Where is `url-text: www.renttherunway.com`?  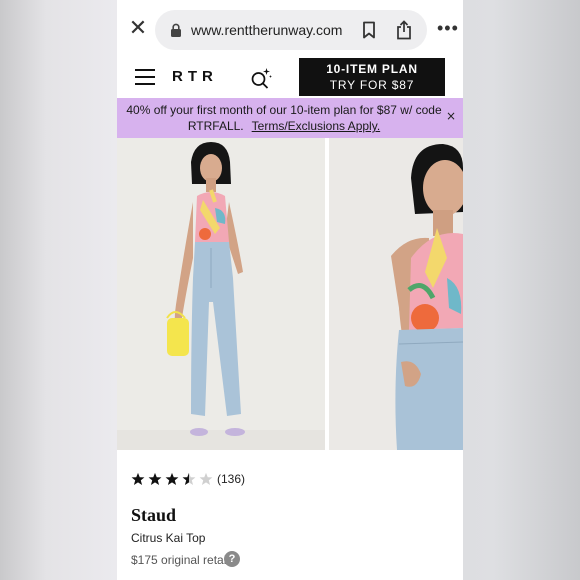 url-text: www.renttherunway.com is located at coordinates (267, 30).